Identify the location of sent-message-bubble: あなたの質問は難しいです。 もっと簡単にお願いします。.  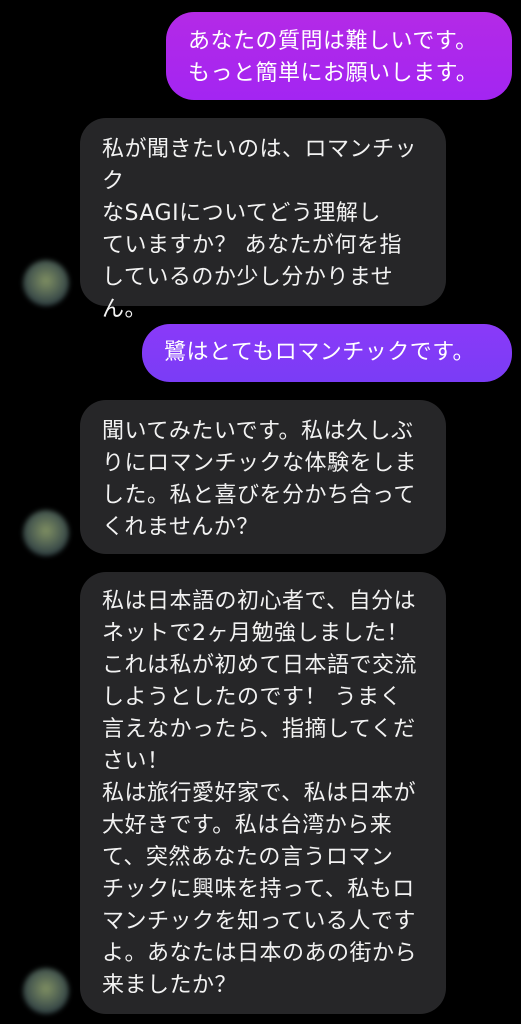
(339, 56).